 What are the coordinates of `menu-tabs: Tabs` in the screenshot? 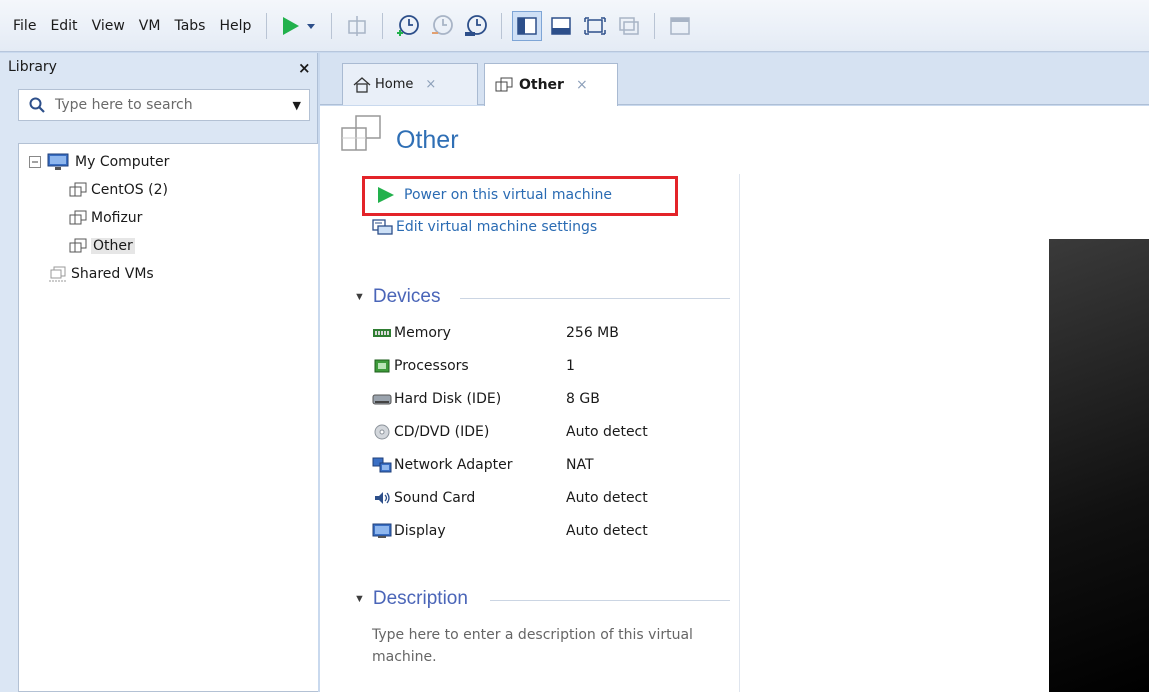 It's located at (189, 26).